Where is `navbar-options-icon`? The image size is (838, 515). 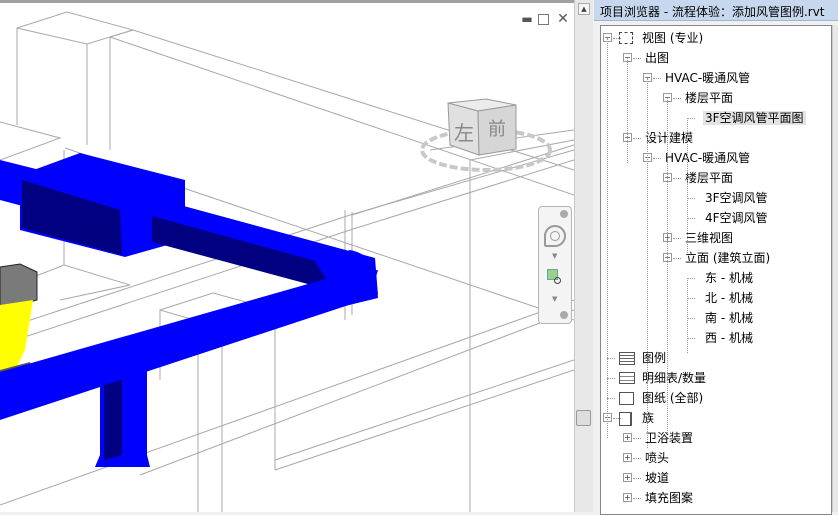 navbar-options-icon is located at coordinates (564, 315).